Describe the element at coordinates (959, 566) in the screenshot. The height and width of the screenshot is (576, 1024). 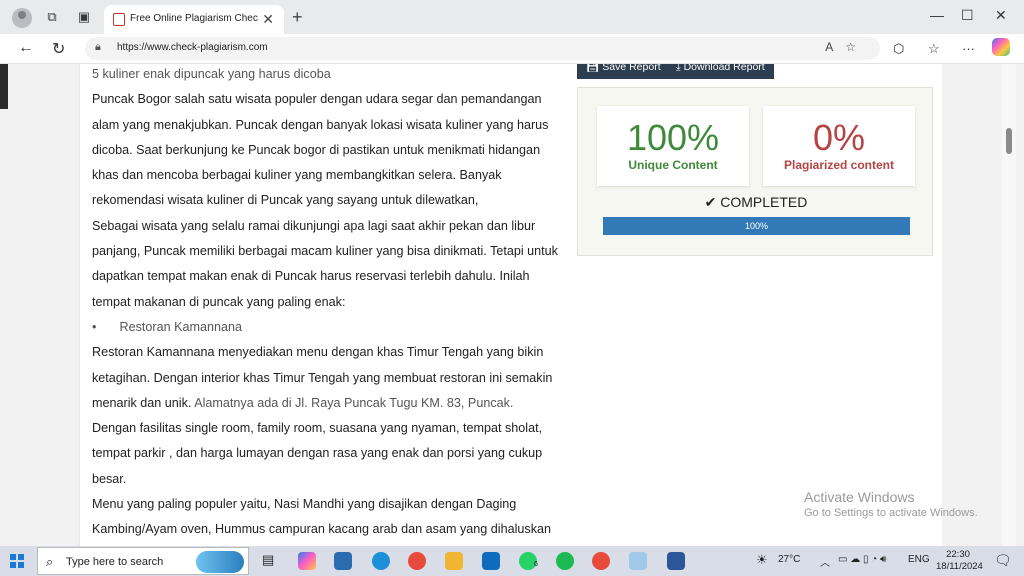
I see `clock-date: 18/11/2024` at that location.